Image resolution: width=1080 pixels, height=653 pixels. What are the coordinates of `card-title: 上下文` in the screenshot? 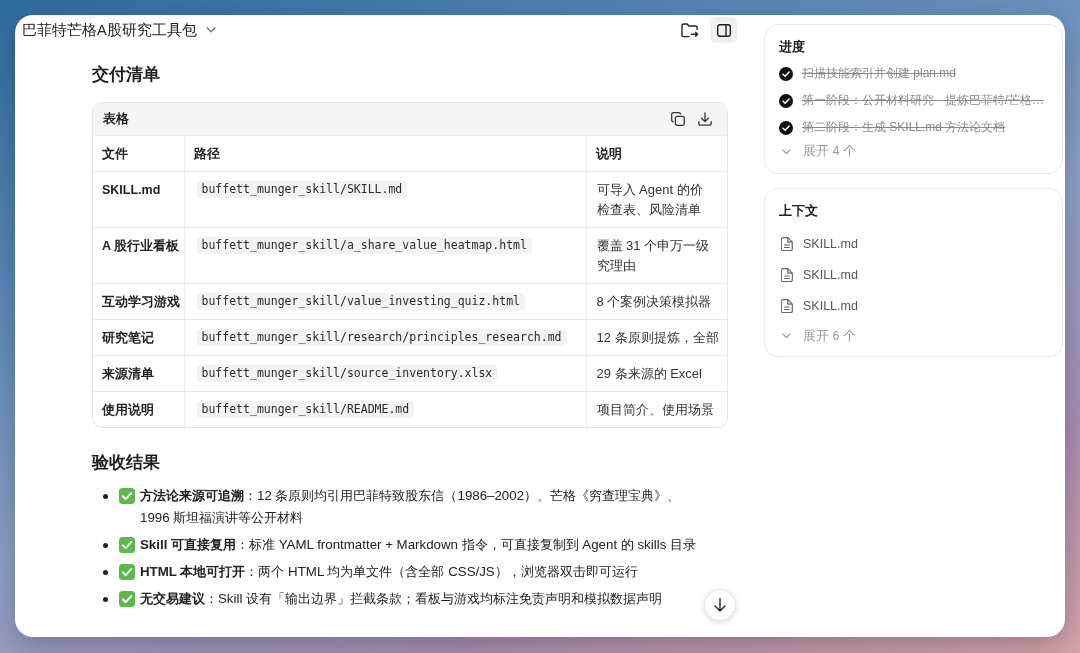 It's located at (799, 211).